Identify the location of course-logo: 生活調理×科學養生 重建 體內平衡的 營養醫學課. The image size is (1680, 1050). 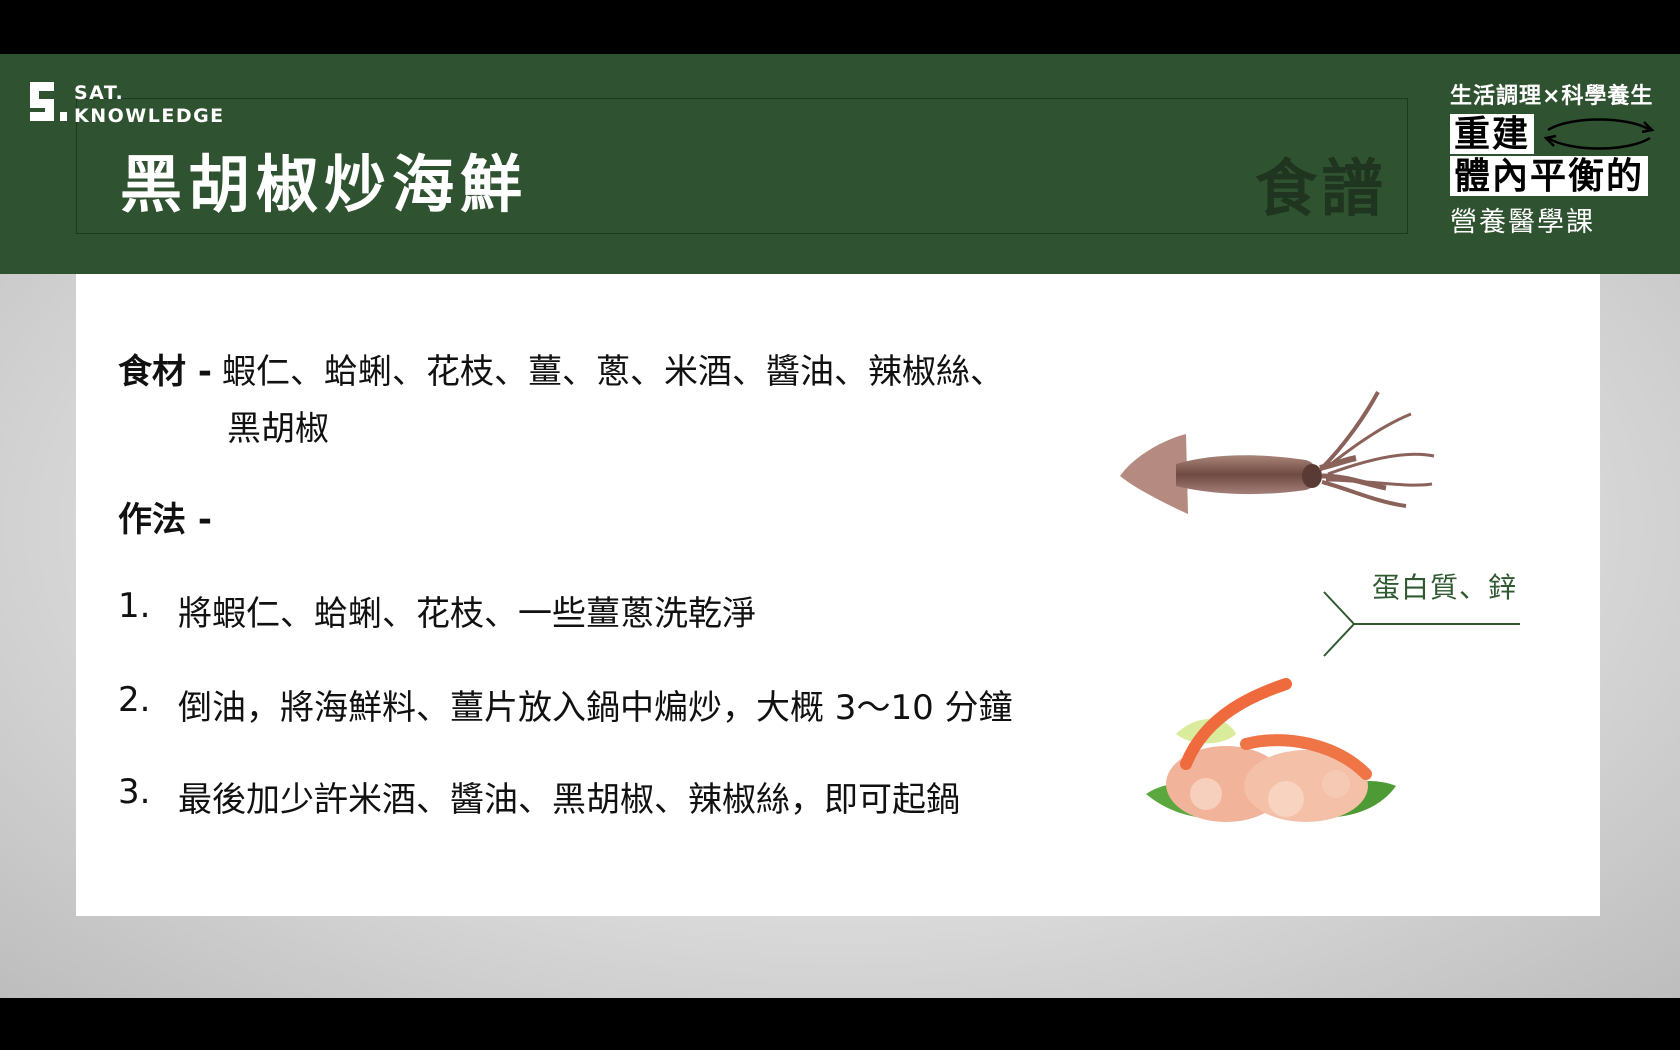
(1557, 158).